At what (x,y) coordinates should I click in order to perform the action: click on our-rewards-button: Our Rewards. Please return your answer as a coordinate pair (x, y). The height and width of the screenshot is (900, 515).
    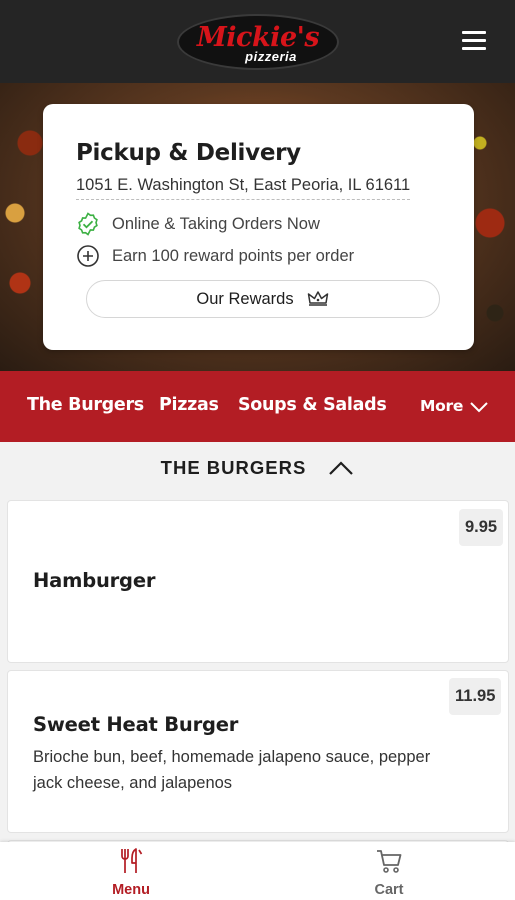
    Looking at the image, I should click on (263, 299).